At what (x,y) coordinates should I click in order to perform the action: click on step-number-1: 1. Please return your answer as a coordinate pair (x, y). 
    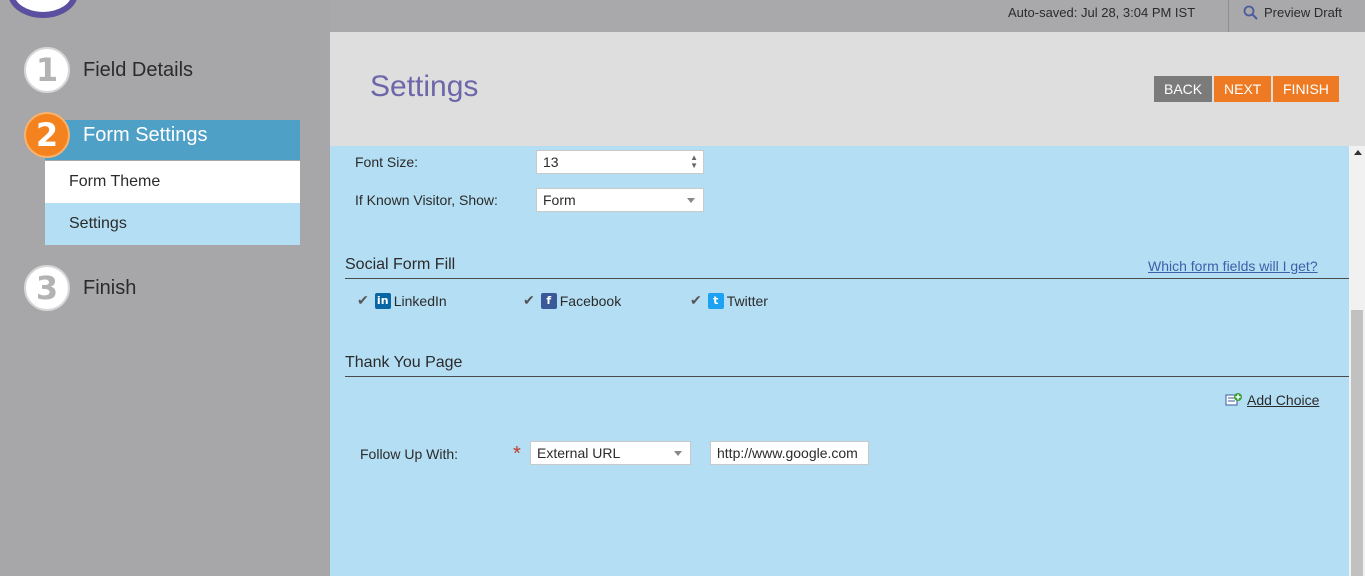
    Looking at the image, I should click on (47, 70).